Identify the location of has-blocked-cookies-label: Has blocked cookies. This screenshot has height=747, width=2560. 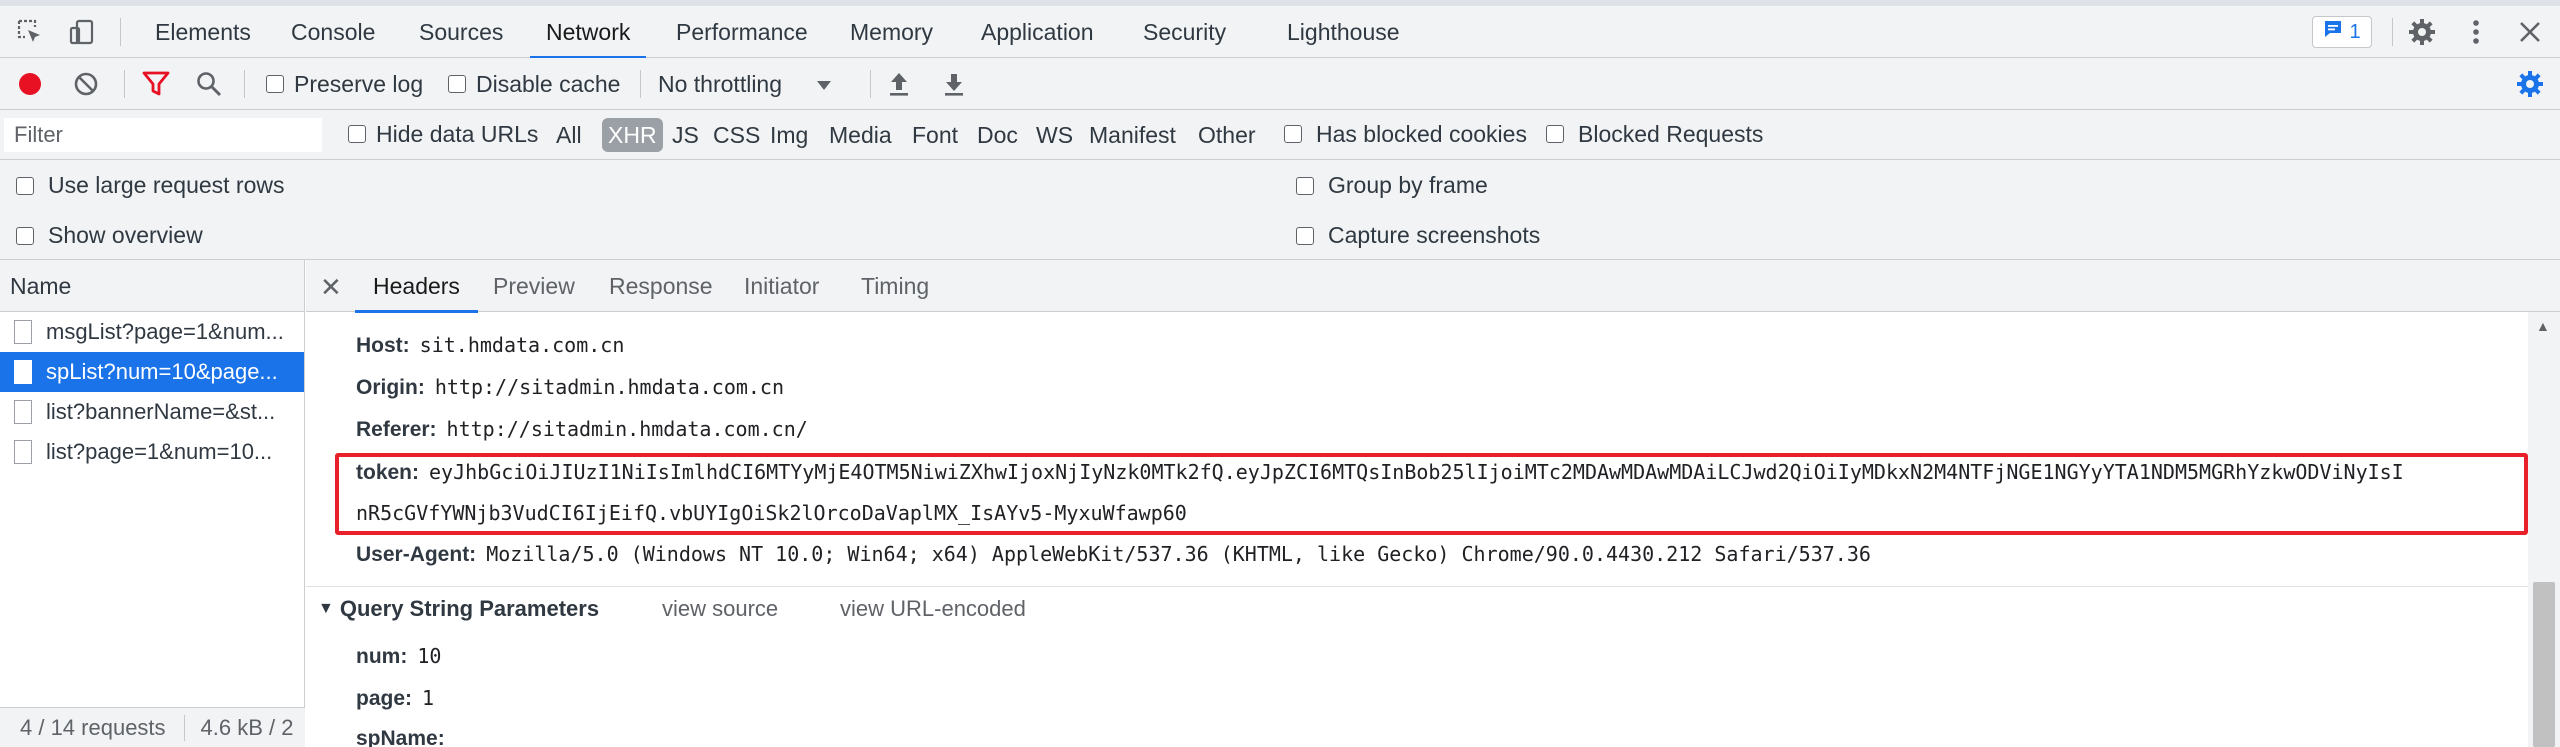
(1421, 133).